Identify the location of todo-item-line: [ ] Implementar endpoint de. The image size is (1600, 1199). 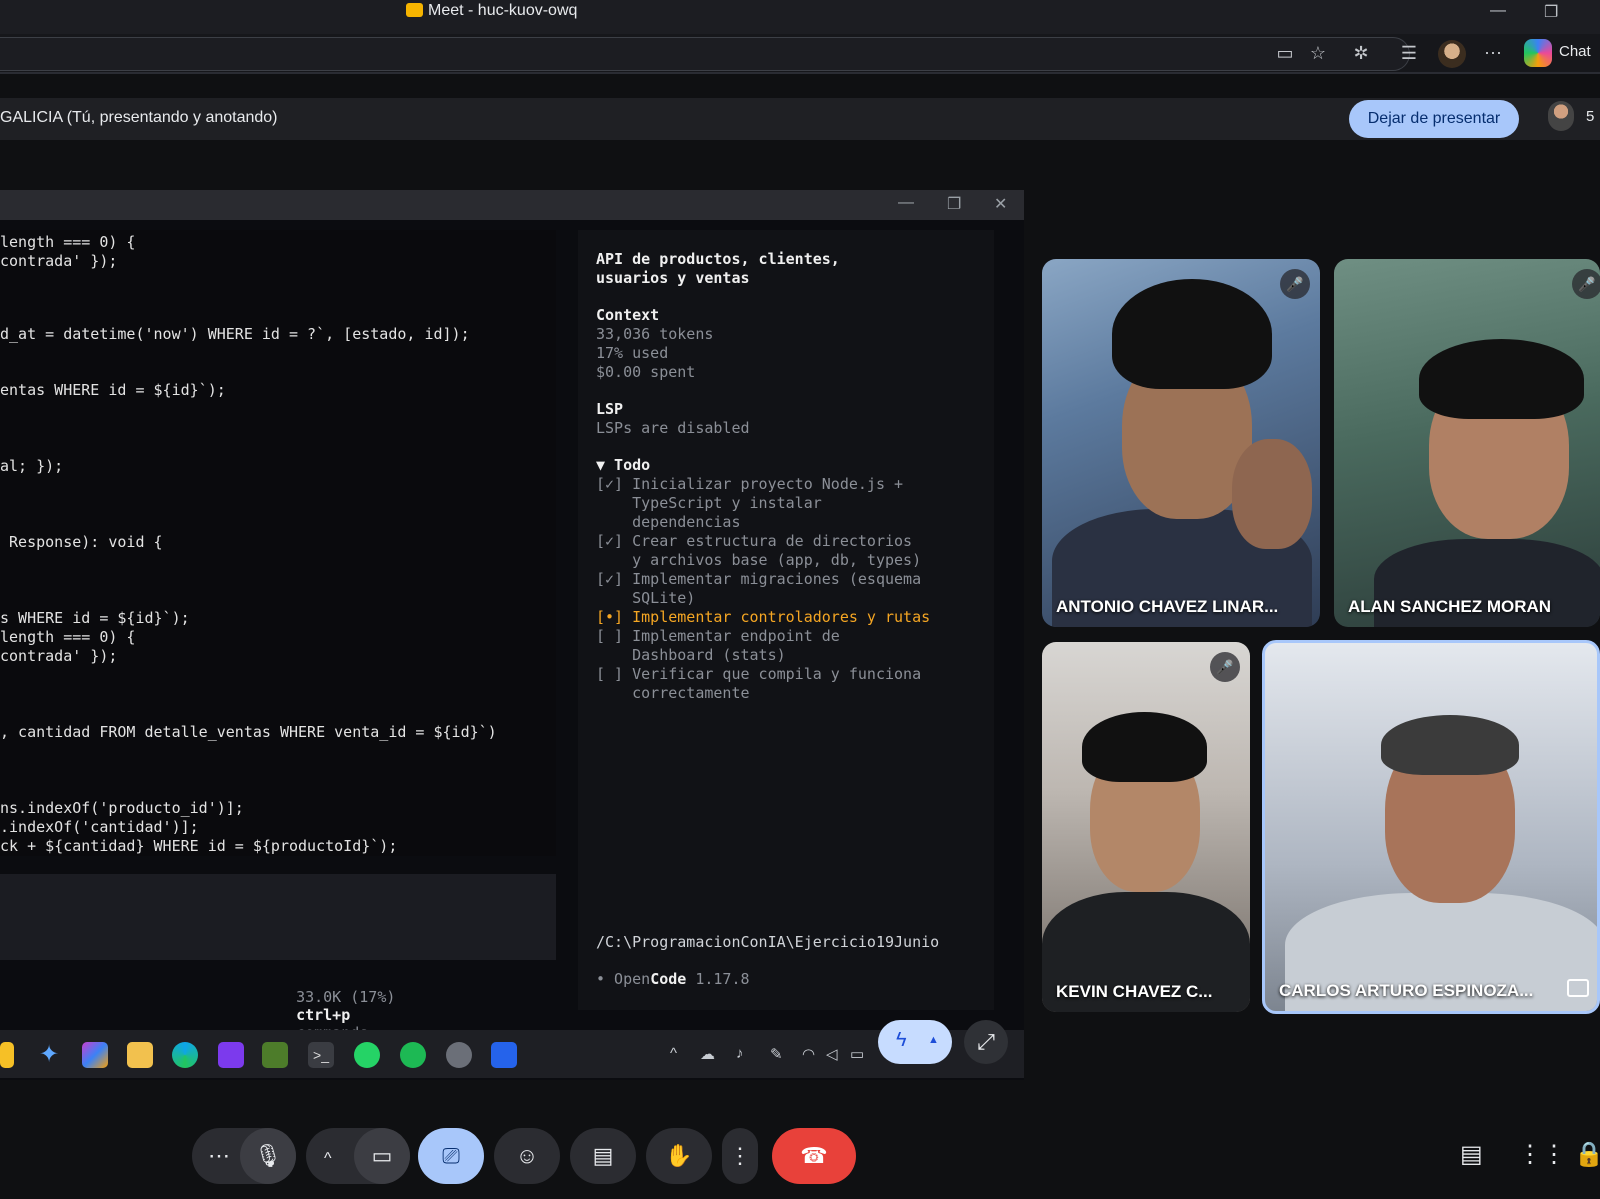
(718, 636).